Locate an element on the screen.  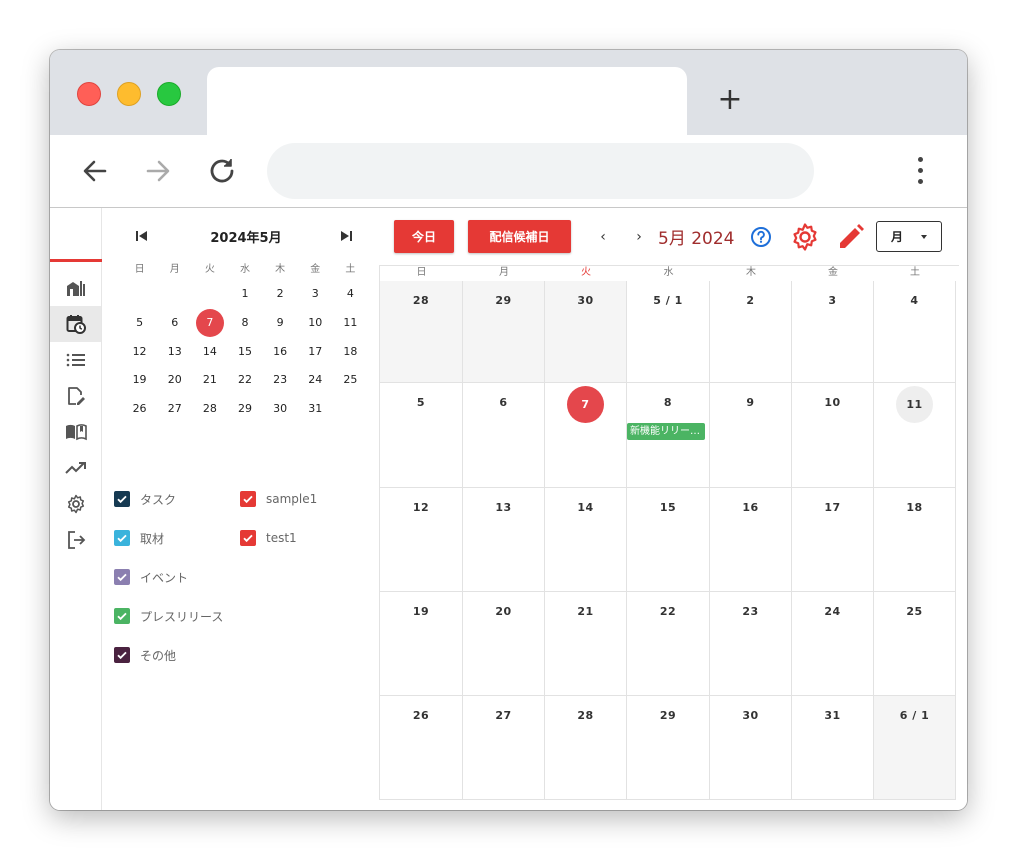
edit-button is located at coordinates (851, 237).